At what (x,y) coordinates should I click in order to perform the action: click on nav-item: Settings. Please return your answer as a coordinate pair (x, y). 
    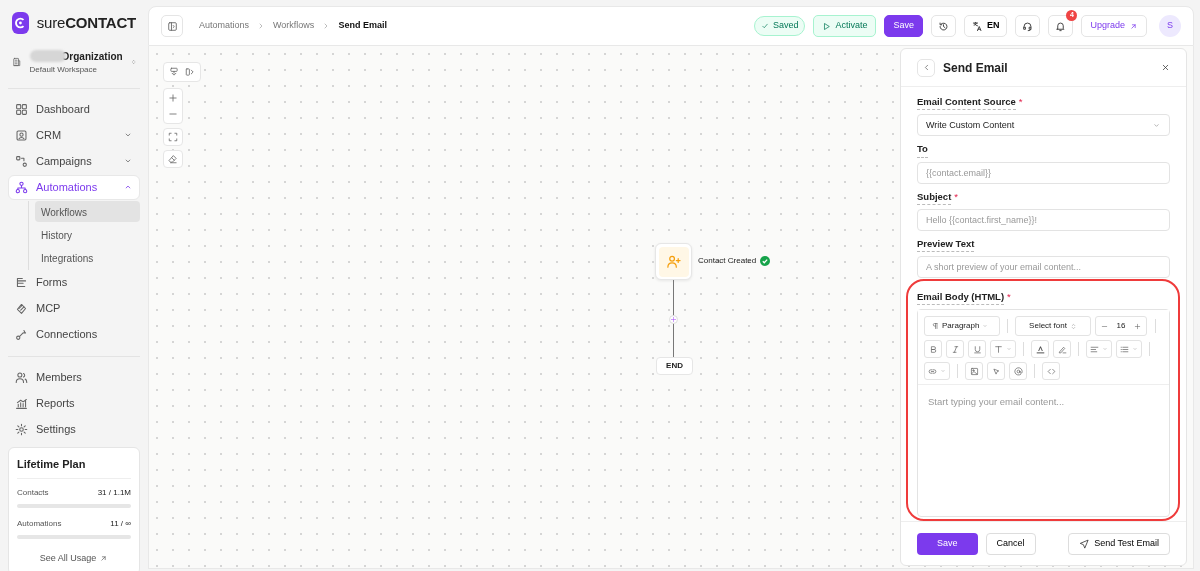
    Looking at the image, I should click on (74, 429).